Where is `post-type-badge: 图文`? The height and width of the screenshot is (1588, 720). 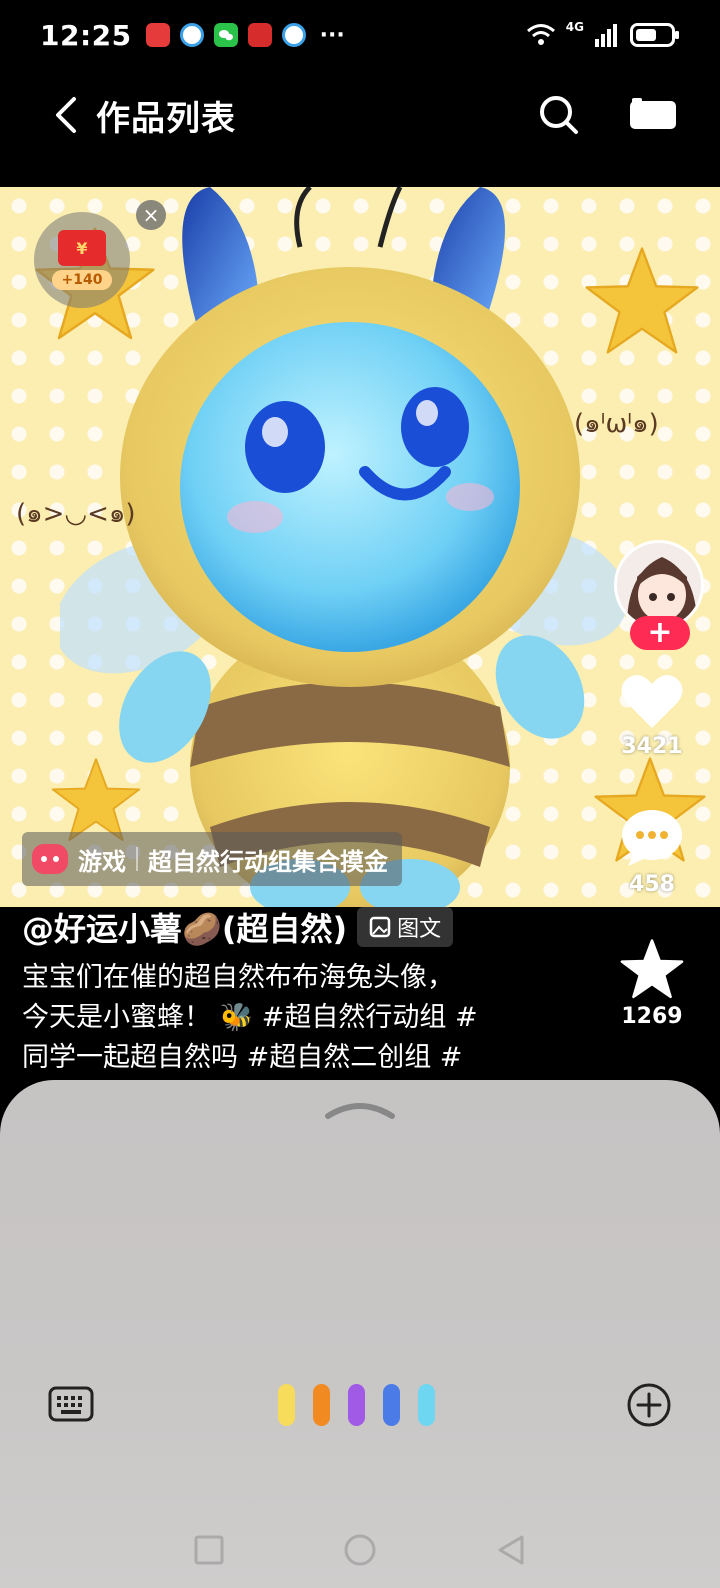 post-type-badge: 图文 is located at coordinates (405, 927).